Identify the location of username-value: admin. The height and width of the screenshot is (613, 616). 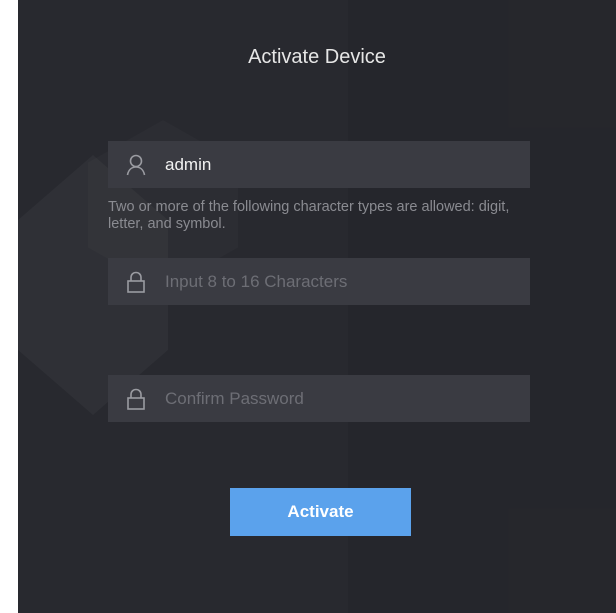
(188, 164).